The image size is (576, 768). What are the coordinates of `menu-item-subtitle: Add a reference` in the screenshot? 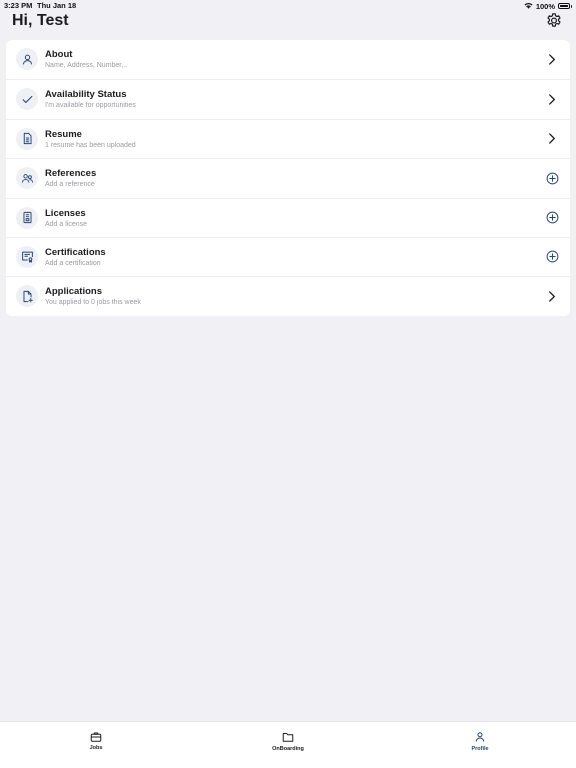 It's located at (70, 185).